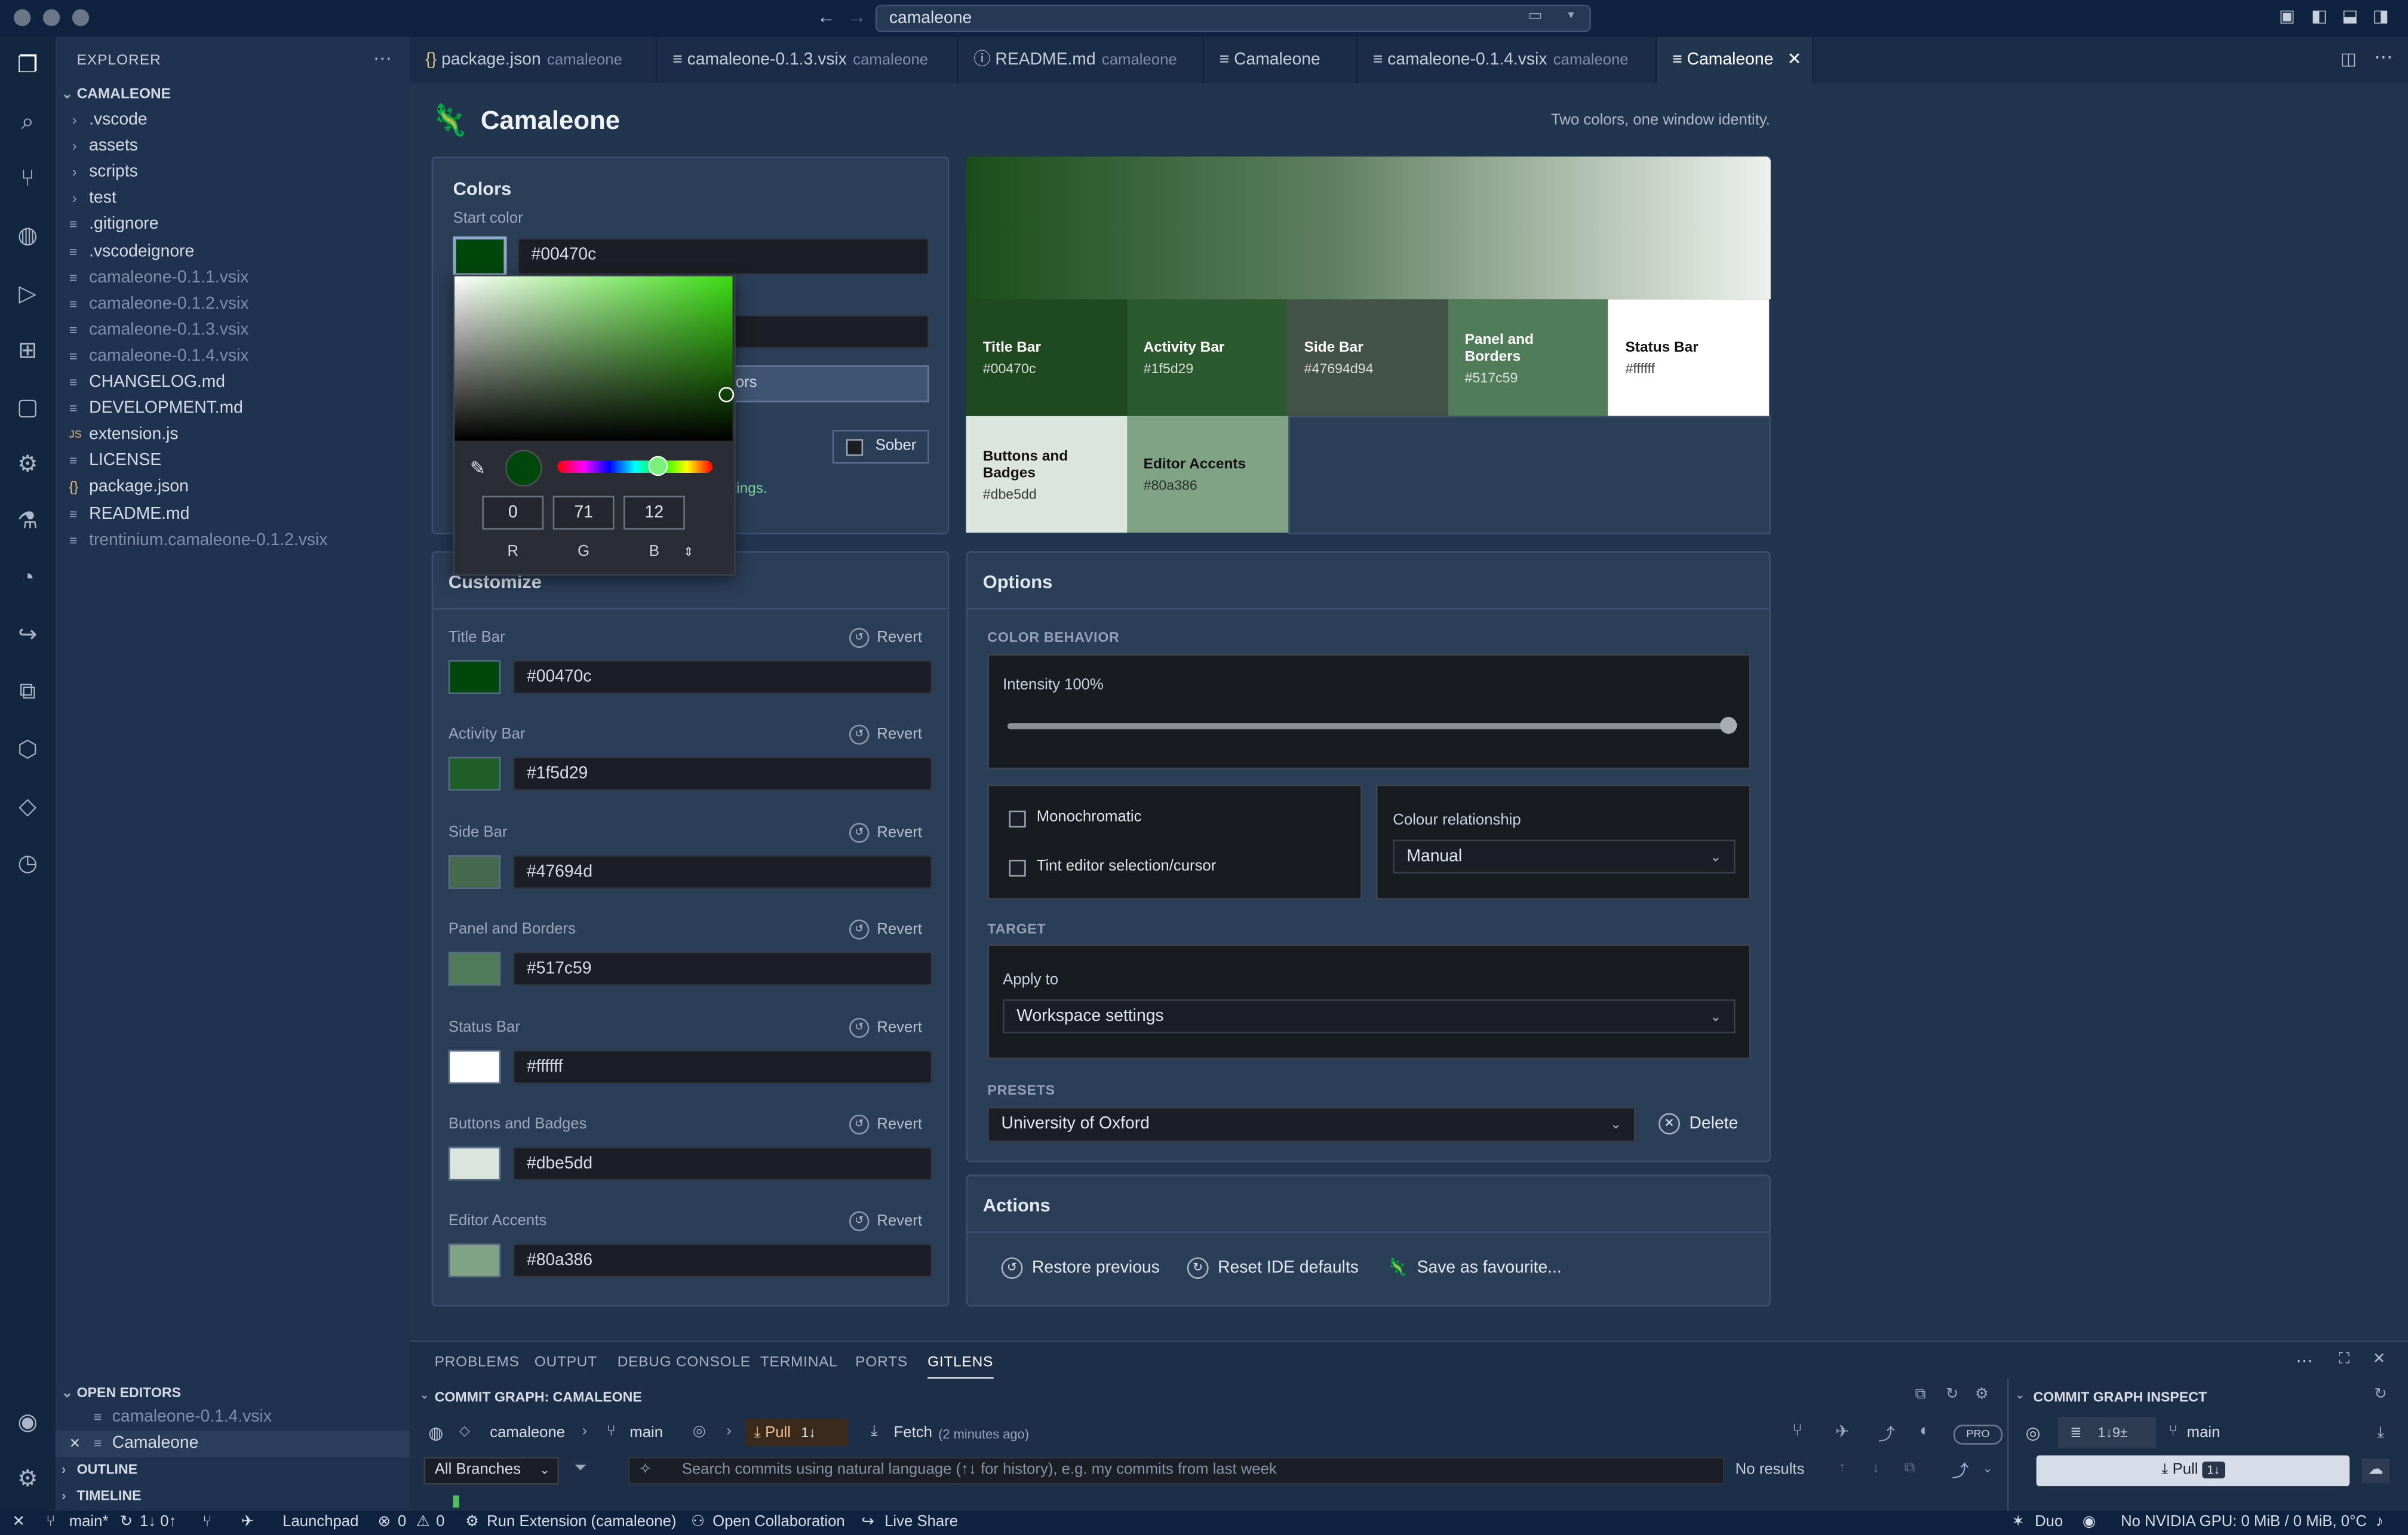  Describe the element at coordinates (19, 1522) in the screenshot. I see `remote-icon: ✕` at that location.